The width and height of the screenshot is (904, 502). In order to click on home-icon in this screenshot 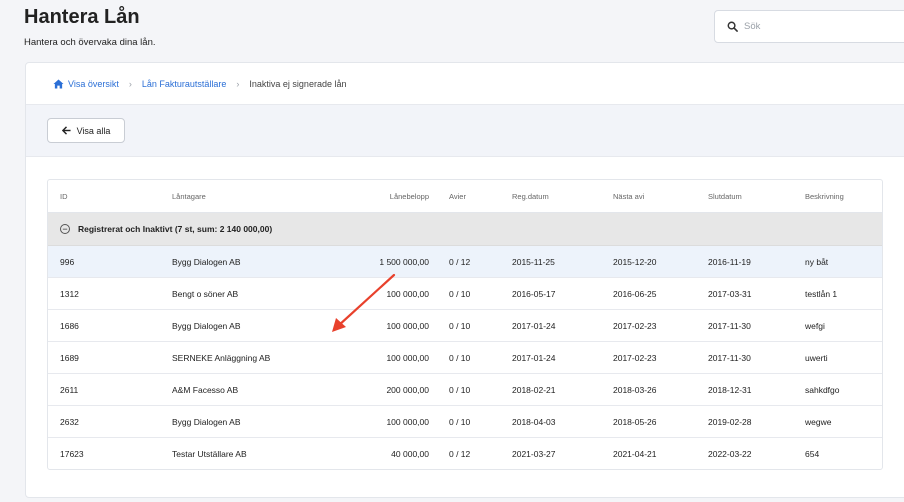, I will do `click(58, 83)`.